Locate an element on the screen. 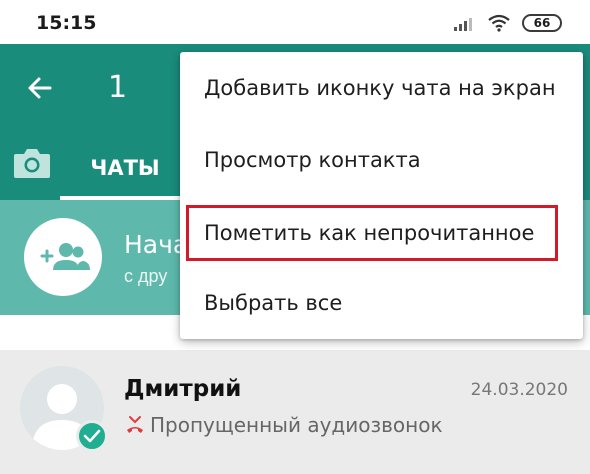 This screenshot has height=474, width=590. menu-item-add-shortcut: Добавить иконку чата на экран is located at coordinates (381, 88).